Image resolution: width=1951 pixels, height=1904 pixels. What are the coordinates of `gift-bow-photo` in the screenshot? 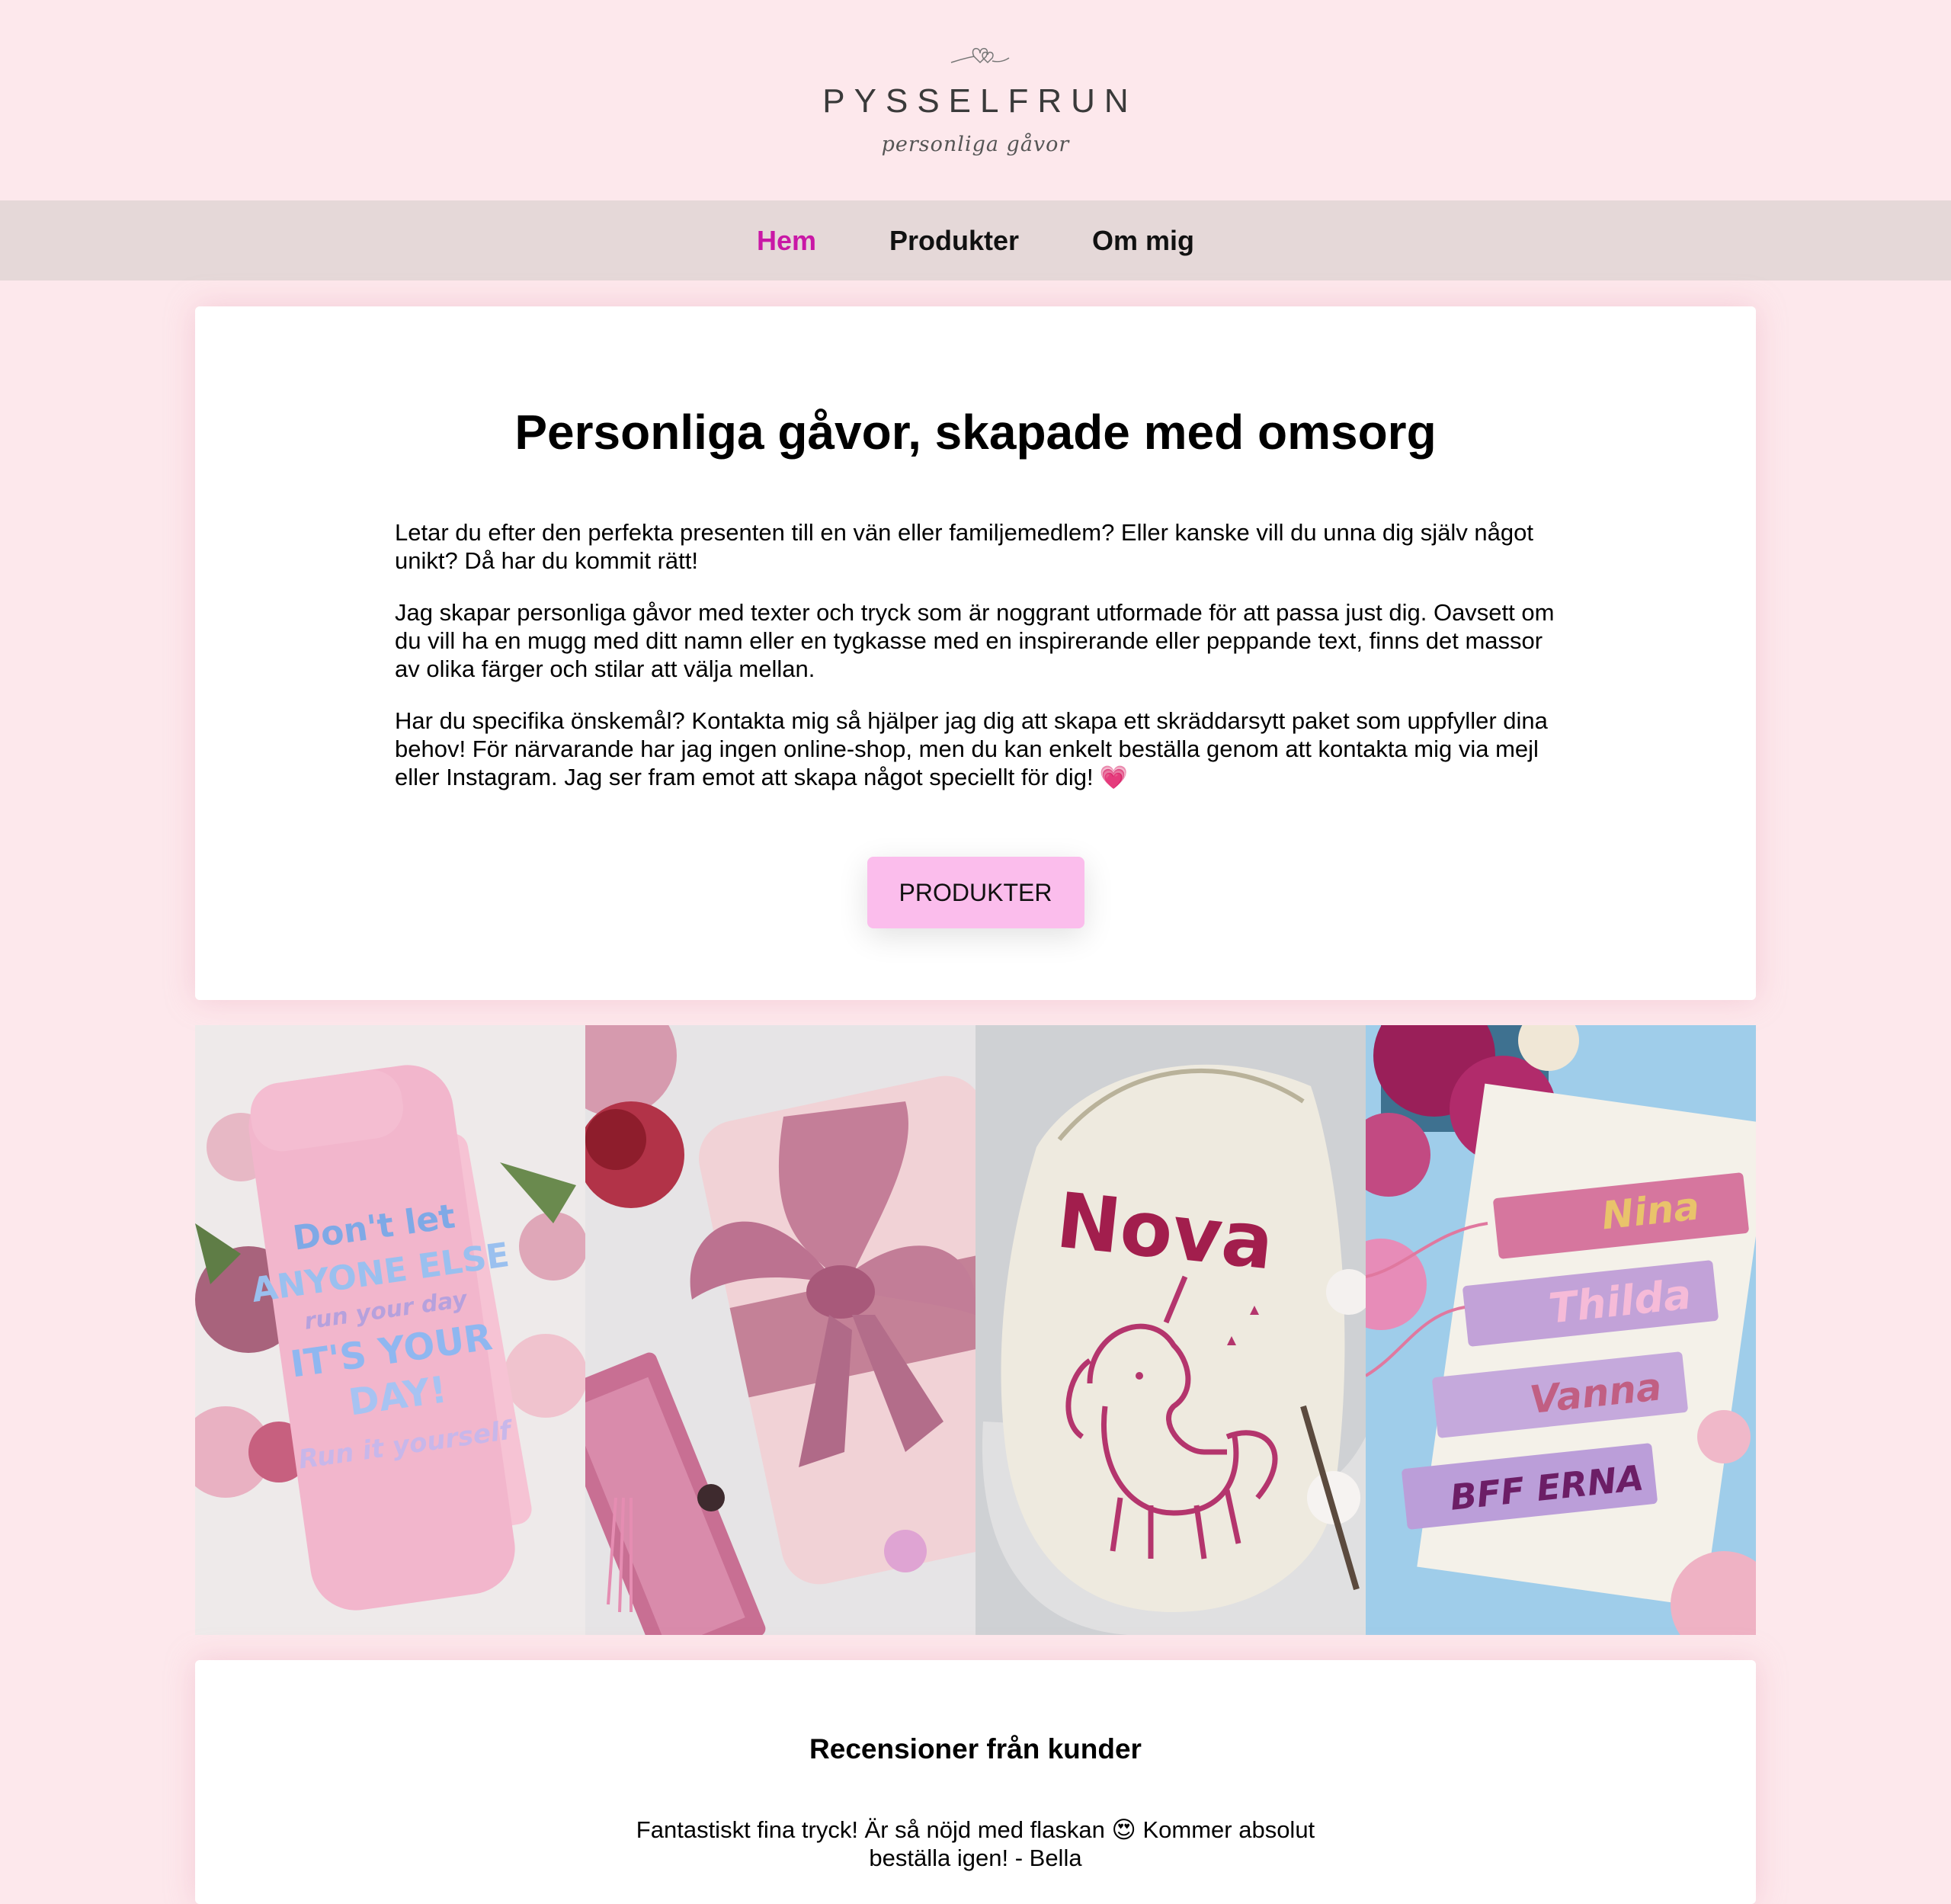 It's located at (780, 1330).